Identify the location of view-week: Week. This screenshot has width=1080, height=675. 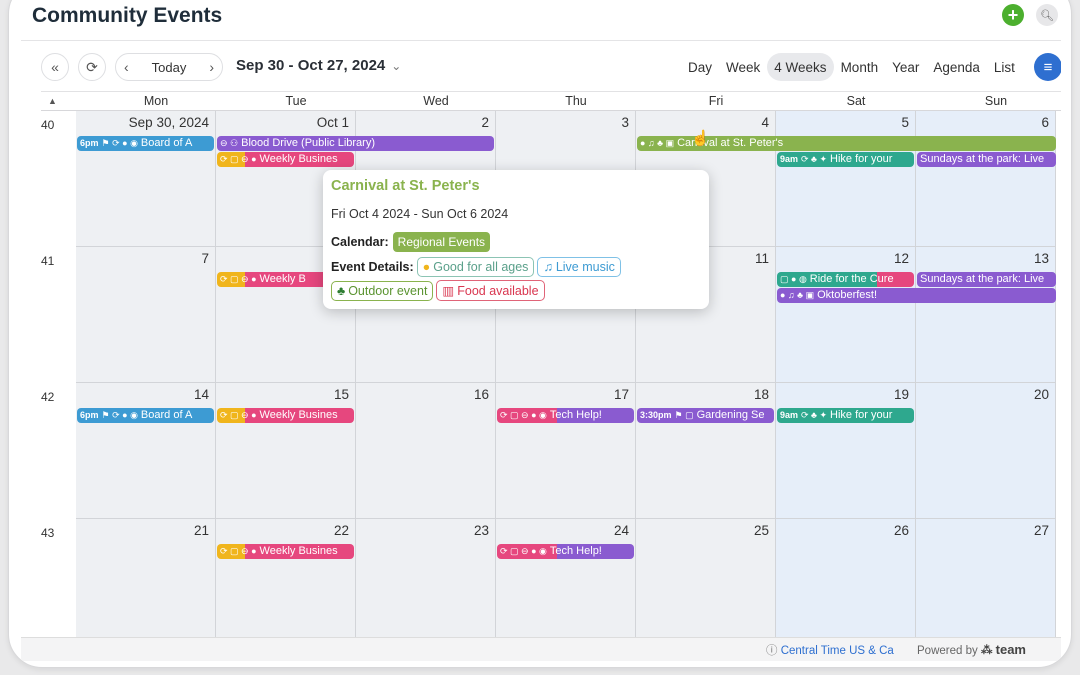
(743, 67).